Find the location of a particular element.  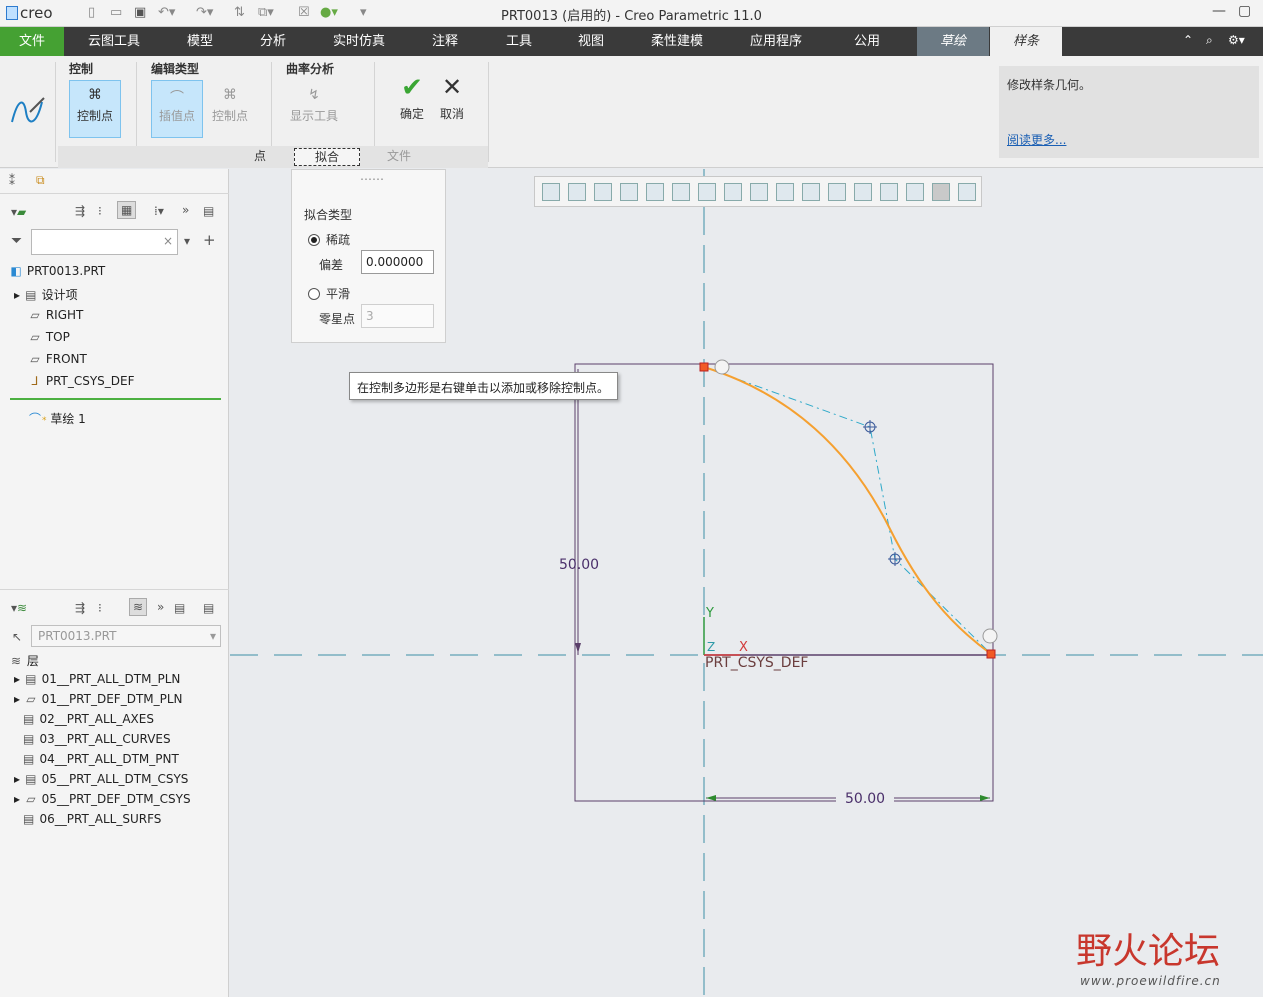

filter-icon: ⏷ is located at coordinates (16, 241).